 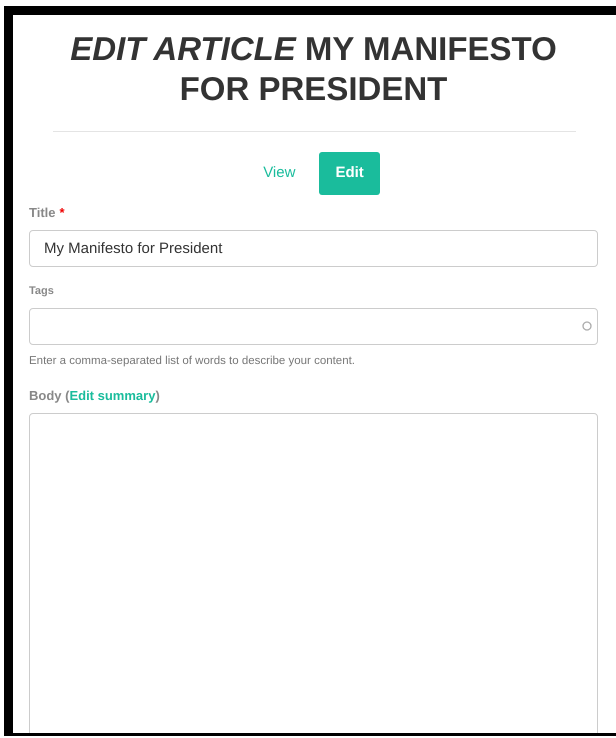 What do you see at coordinates (279, 173) in the screenshot?
I see `tab: View` at bounding box center [279, 173].